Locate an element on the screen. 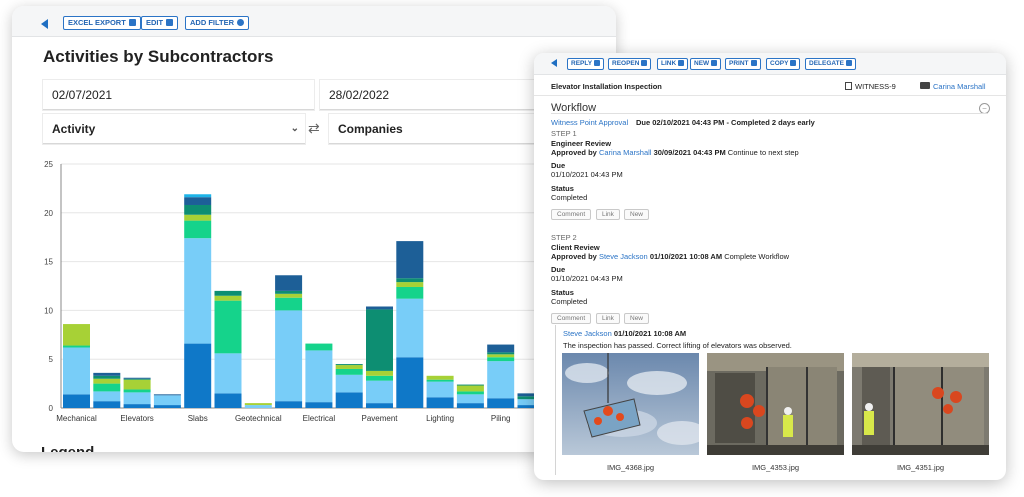 This screenshot has height=497, width=1024. new-button: NEW is located at coordinates (706, 64).